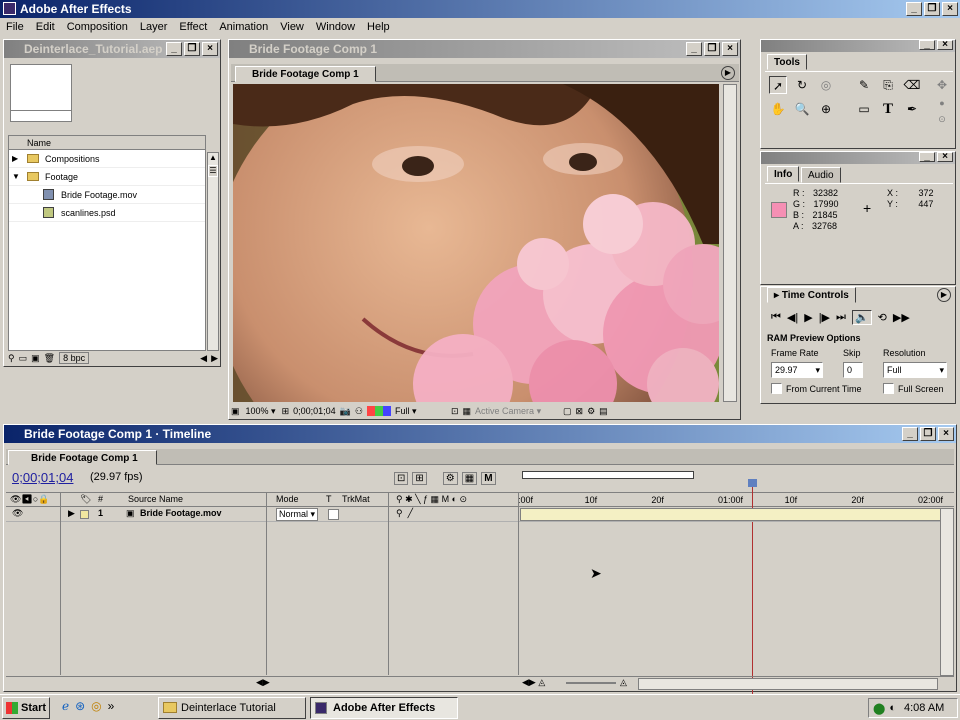  Describe the element at coordinates (455, 411) in the screenshot. I see `region-of-interest-icon: ⊡` at that location.